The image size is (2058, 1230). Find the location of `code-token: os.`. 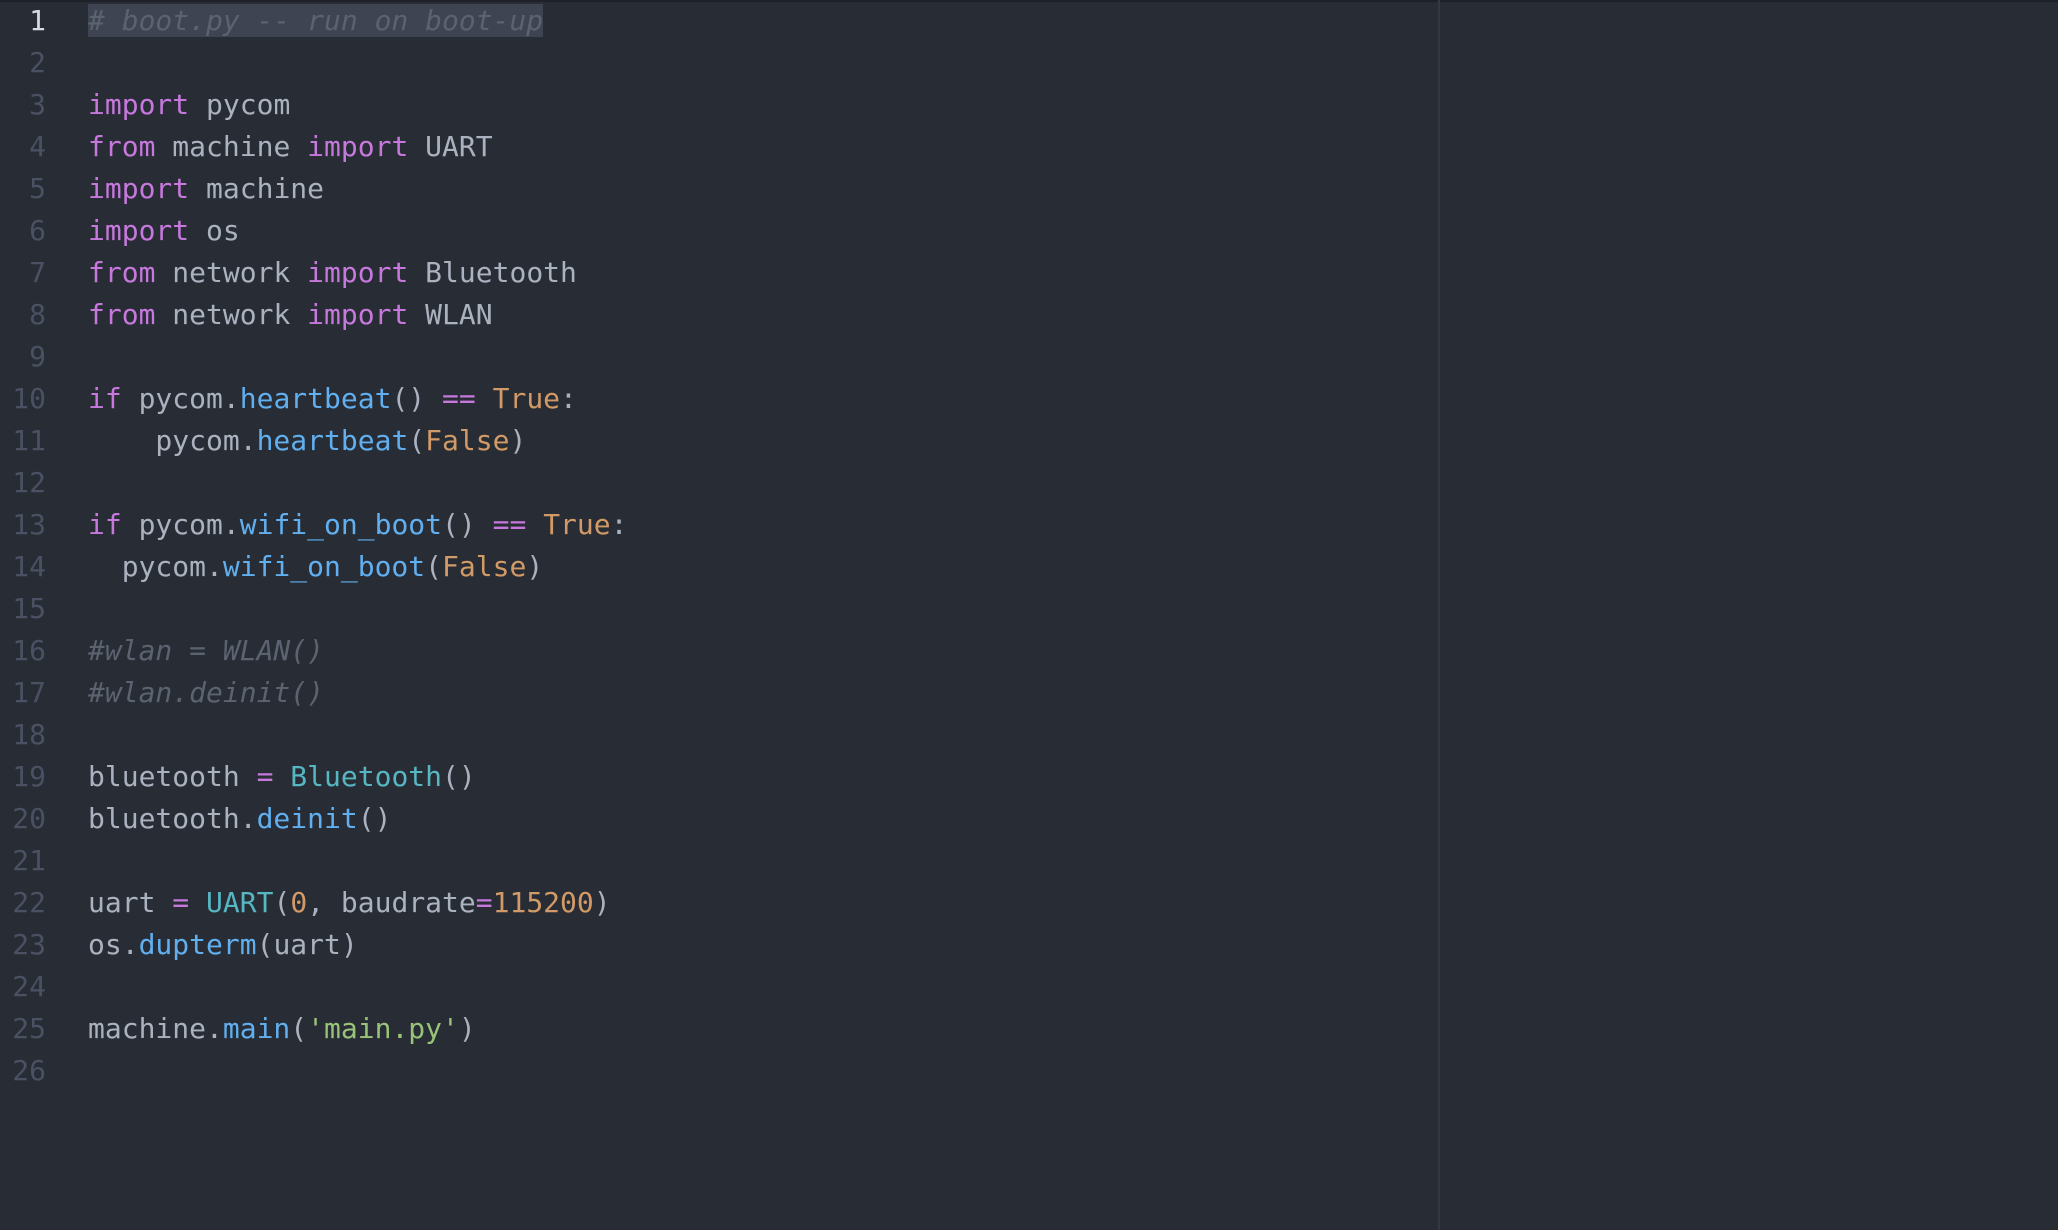

code-token: os. is located at coordinates (113, 944).